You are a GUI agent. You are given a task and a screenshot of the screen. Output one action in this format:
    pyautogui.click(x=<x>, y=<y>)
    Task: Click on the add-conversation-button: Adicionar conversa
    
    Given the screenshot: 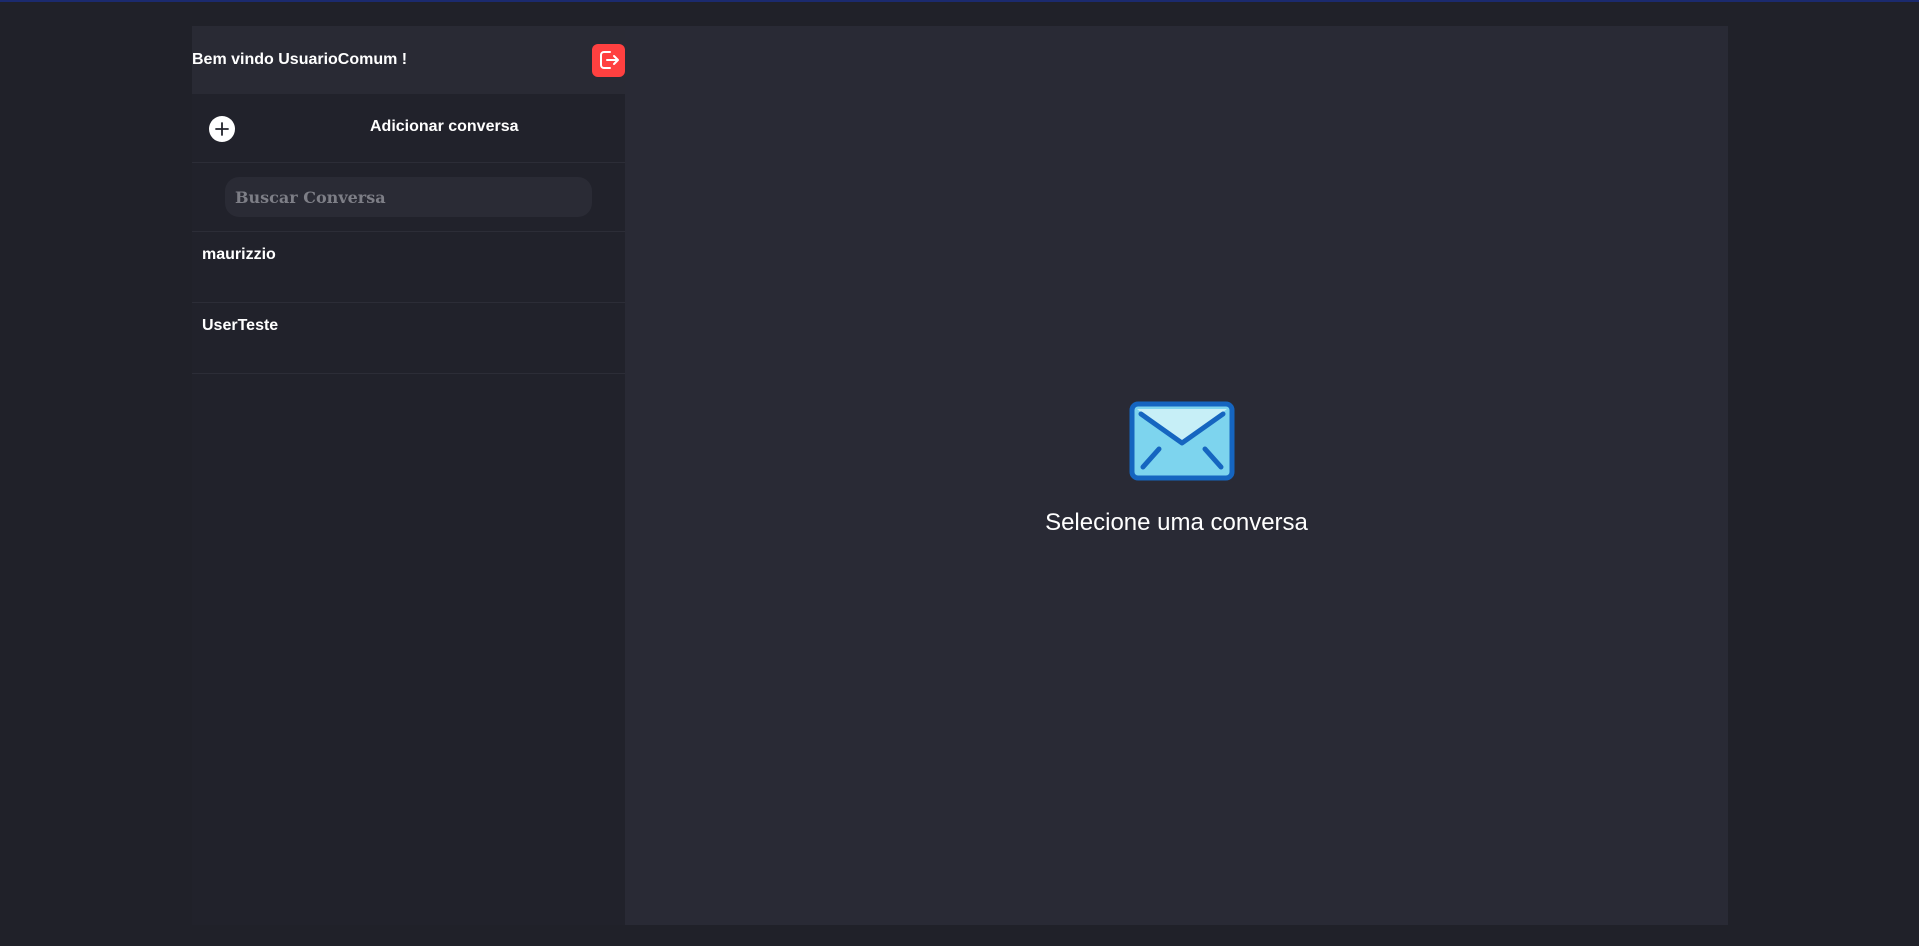 What is the action you would take?
    pyautogui.click(x=408, y=128)
    